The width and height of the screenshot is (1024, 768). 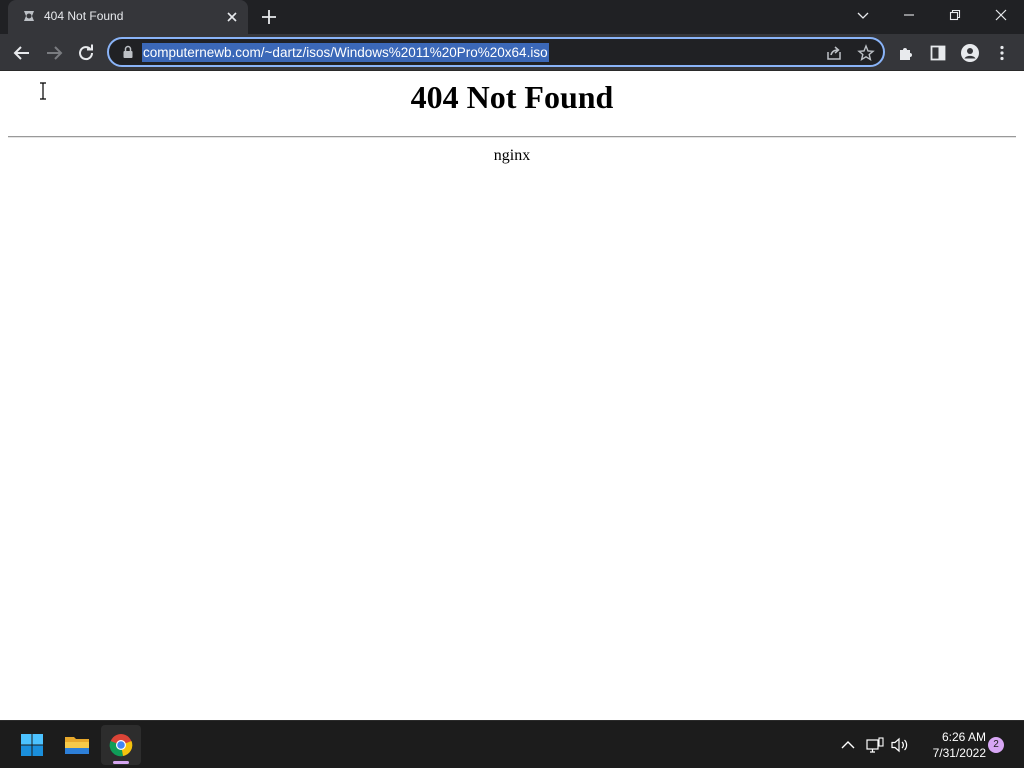 I want to click on tab-title: 404 Not Found, so click(x=84, y=16).